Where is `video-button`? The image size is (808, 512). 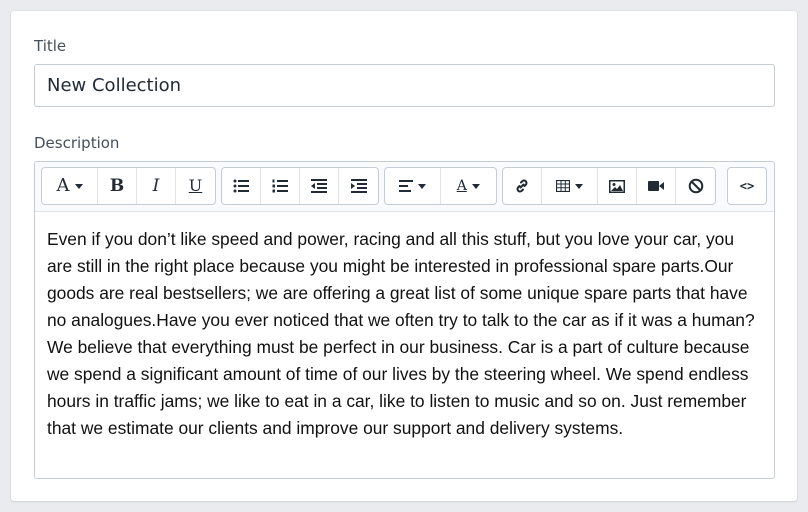 video-button is located at coordinates (656, 186).